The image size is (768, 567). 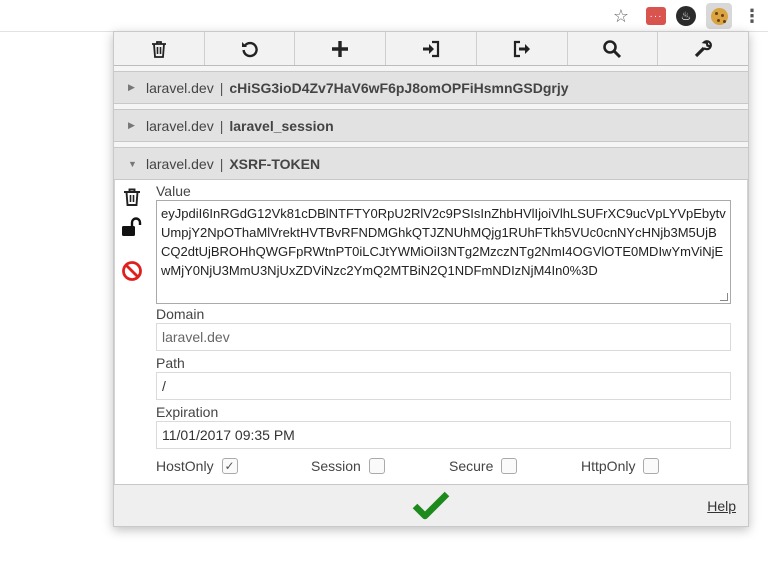 What do you see at coordinates (132, 227) in the screenshot?
I see `unlock-icon` at bounding box center [132, 227].